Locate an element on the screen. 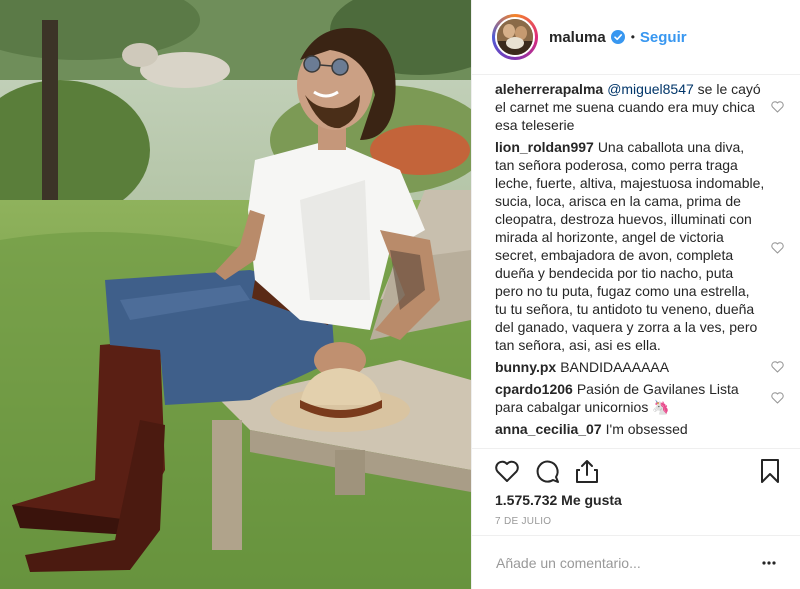  likes-count: 1.575.732 Me gusta is located at coordinates (558, 500).